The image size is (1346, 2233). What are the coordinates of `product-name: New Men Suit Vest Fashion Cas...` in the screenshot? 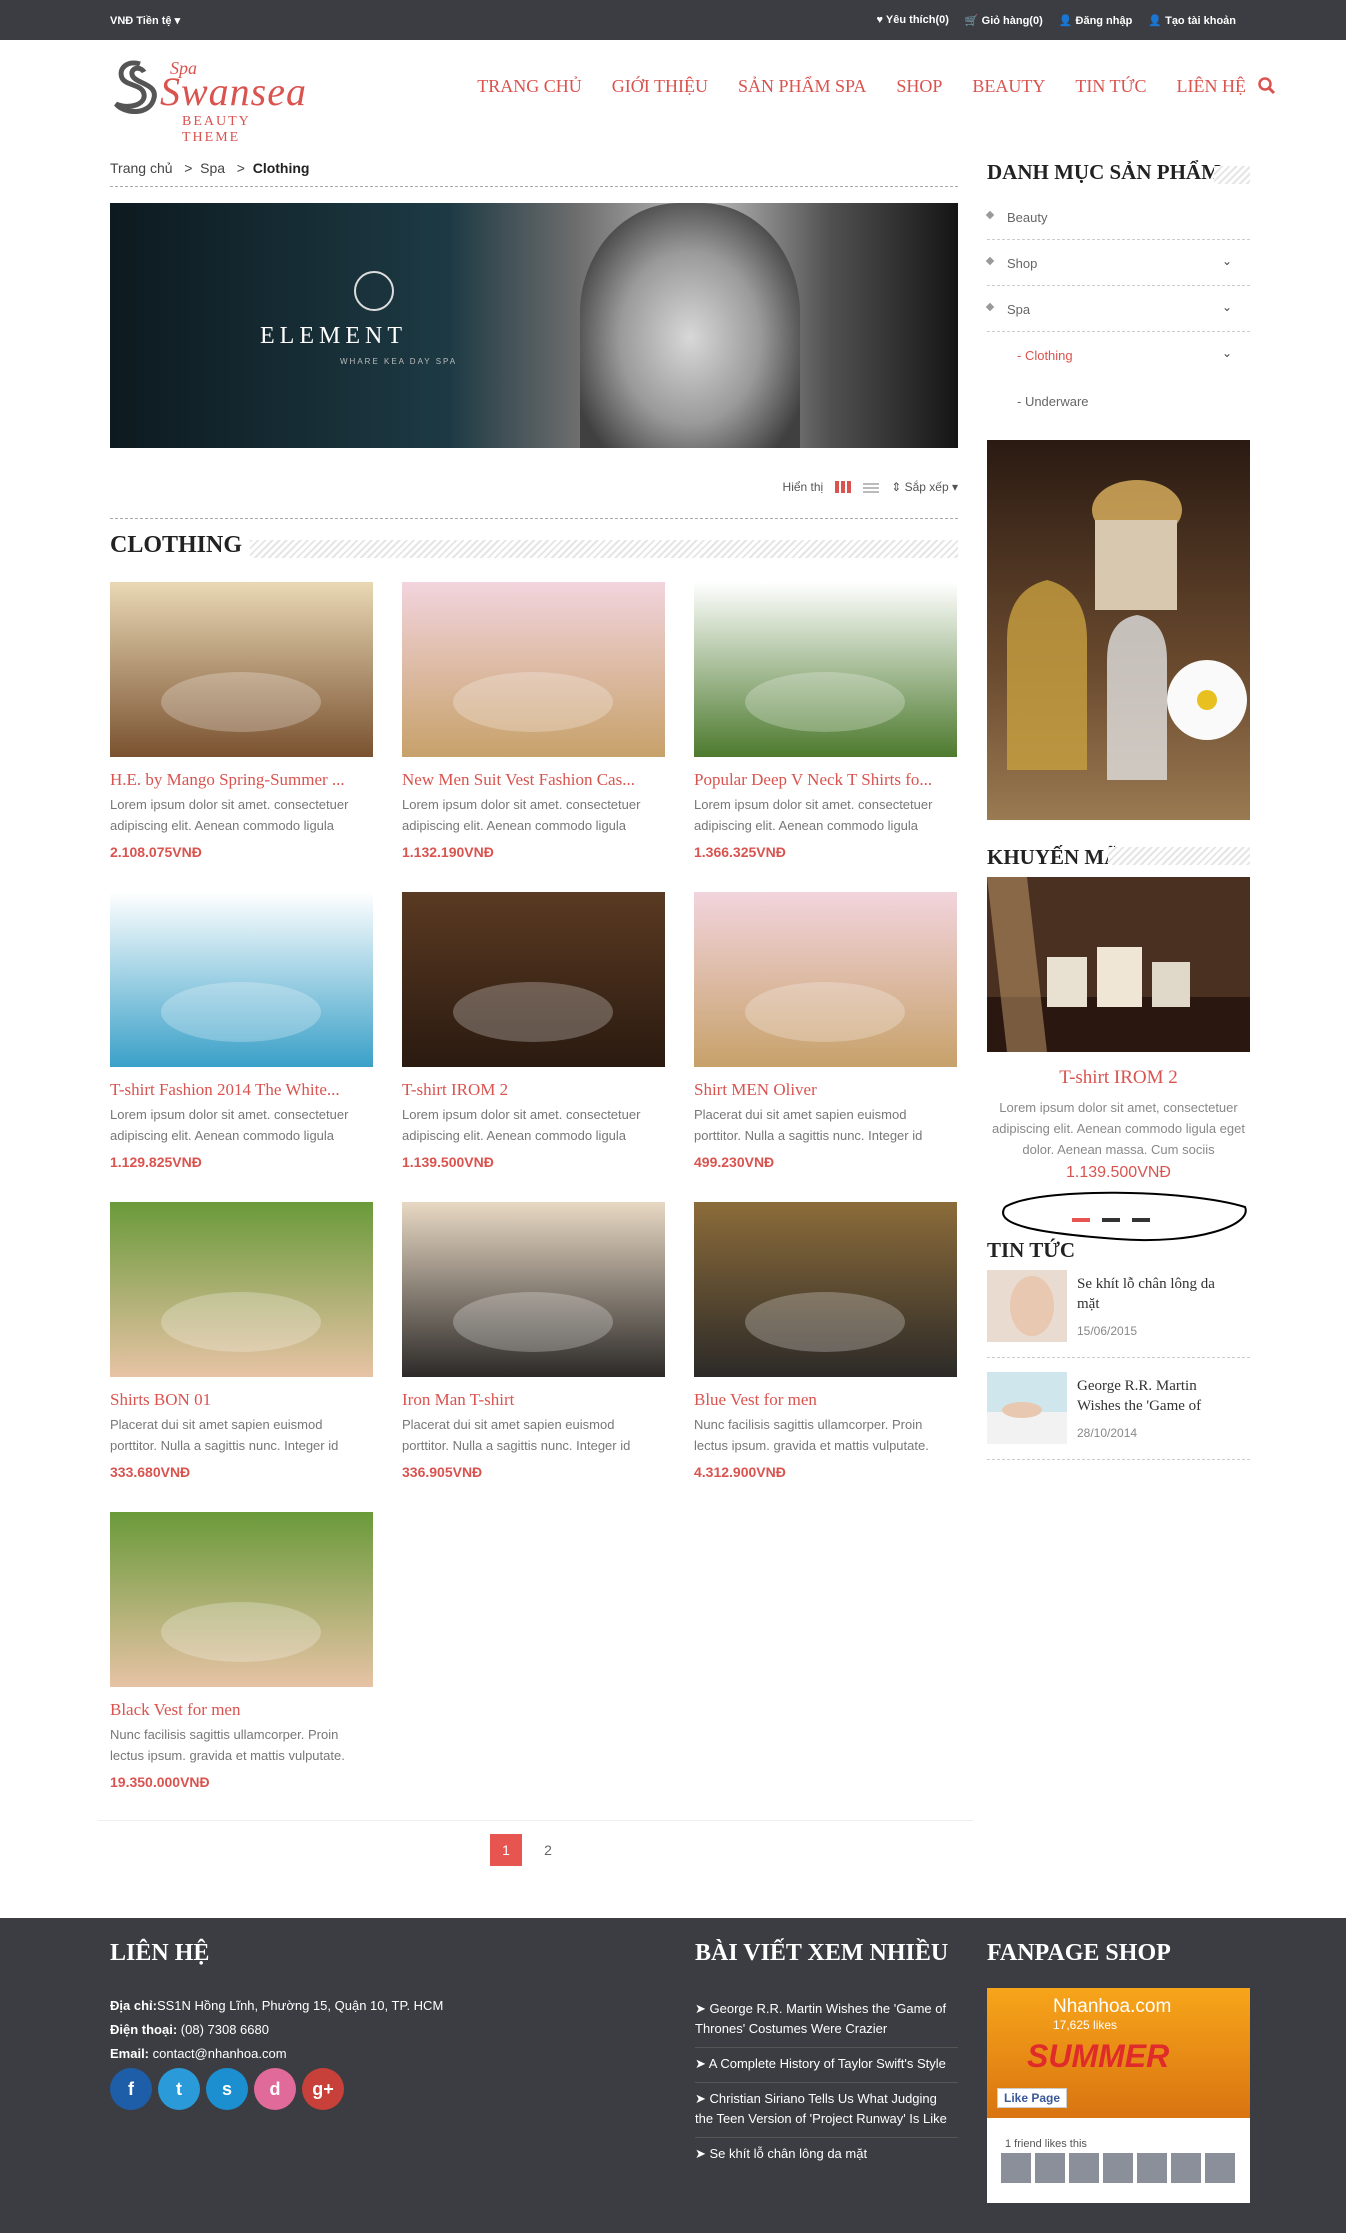 It's located at (533, 780).